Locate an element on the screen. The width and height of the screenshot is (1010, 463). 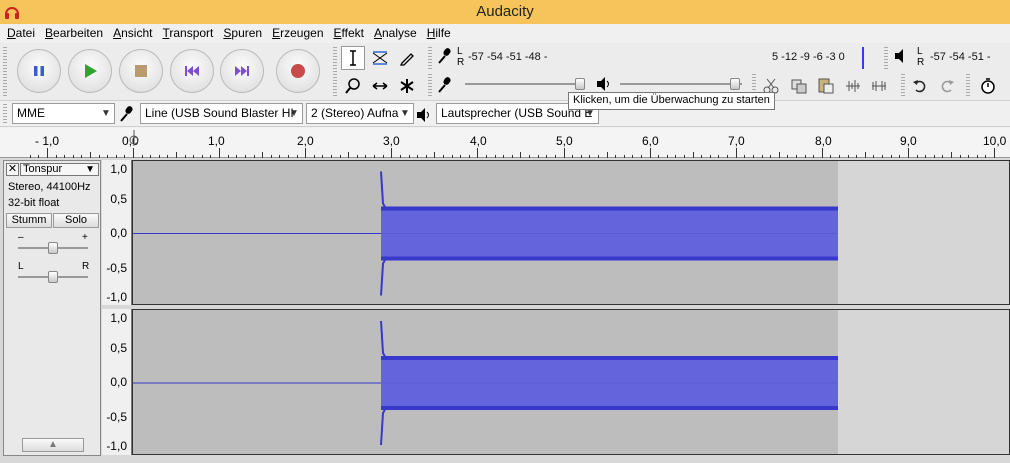
close-track-button: ✕ is located at coordinates (12, 169).